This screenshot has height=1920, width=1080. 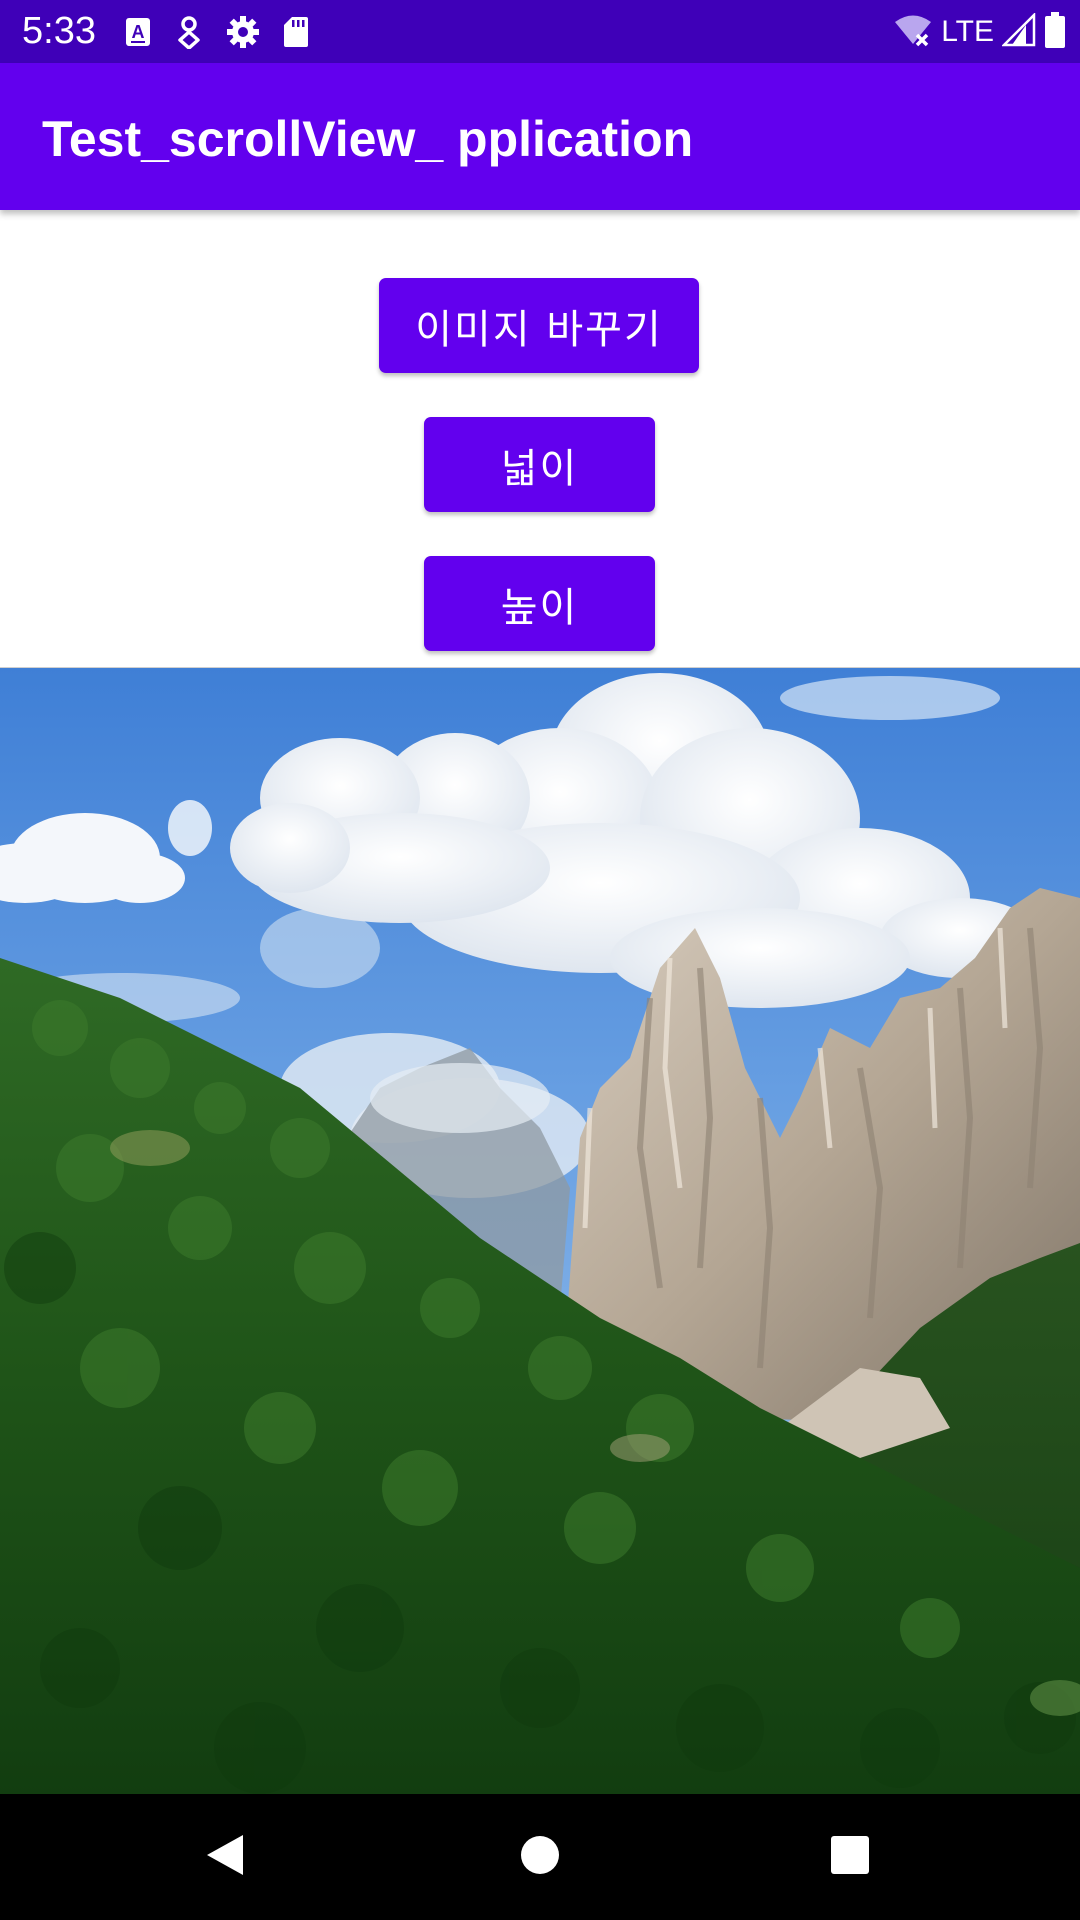 I want to click on navigation-bar, so click(x=540, y=1857).